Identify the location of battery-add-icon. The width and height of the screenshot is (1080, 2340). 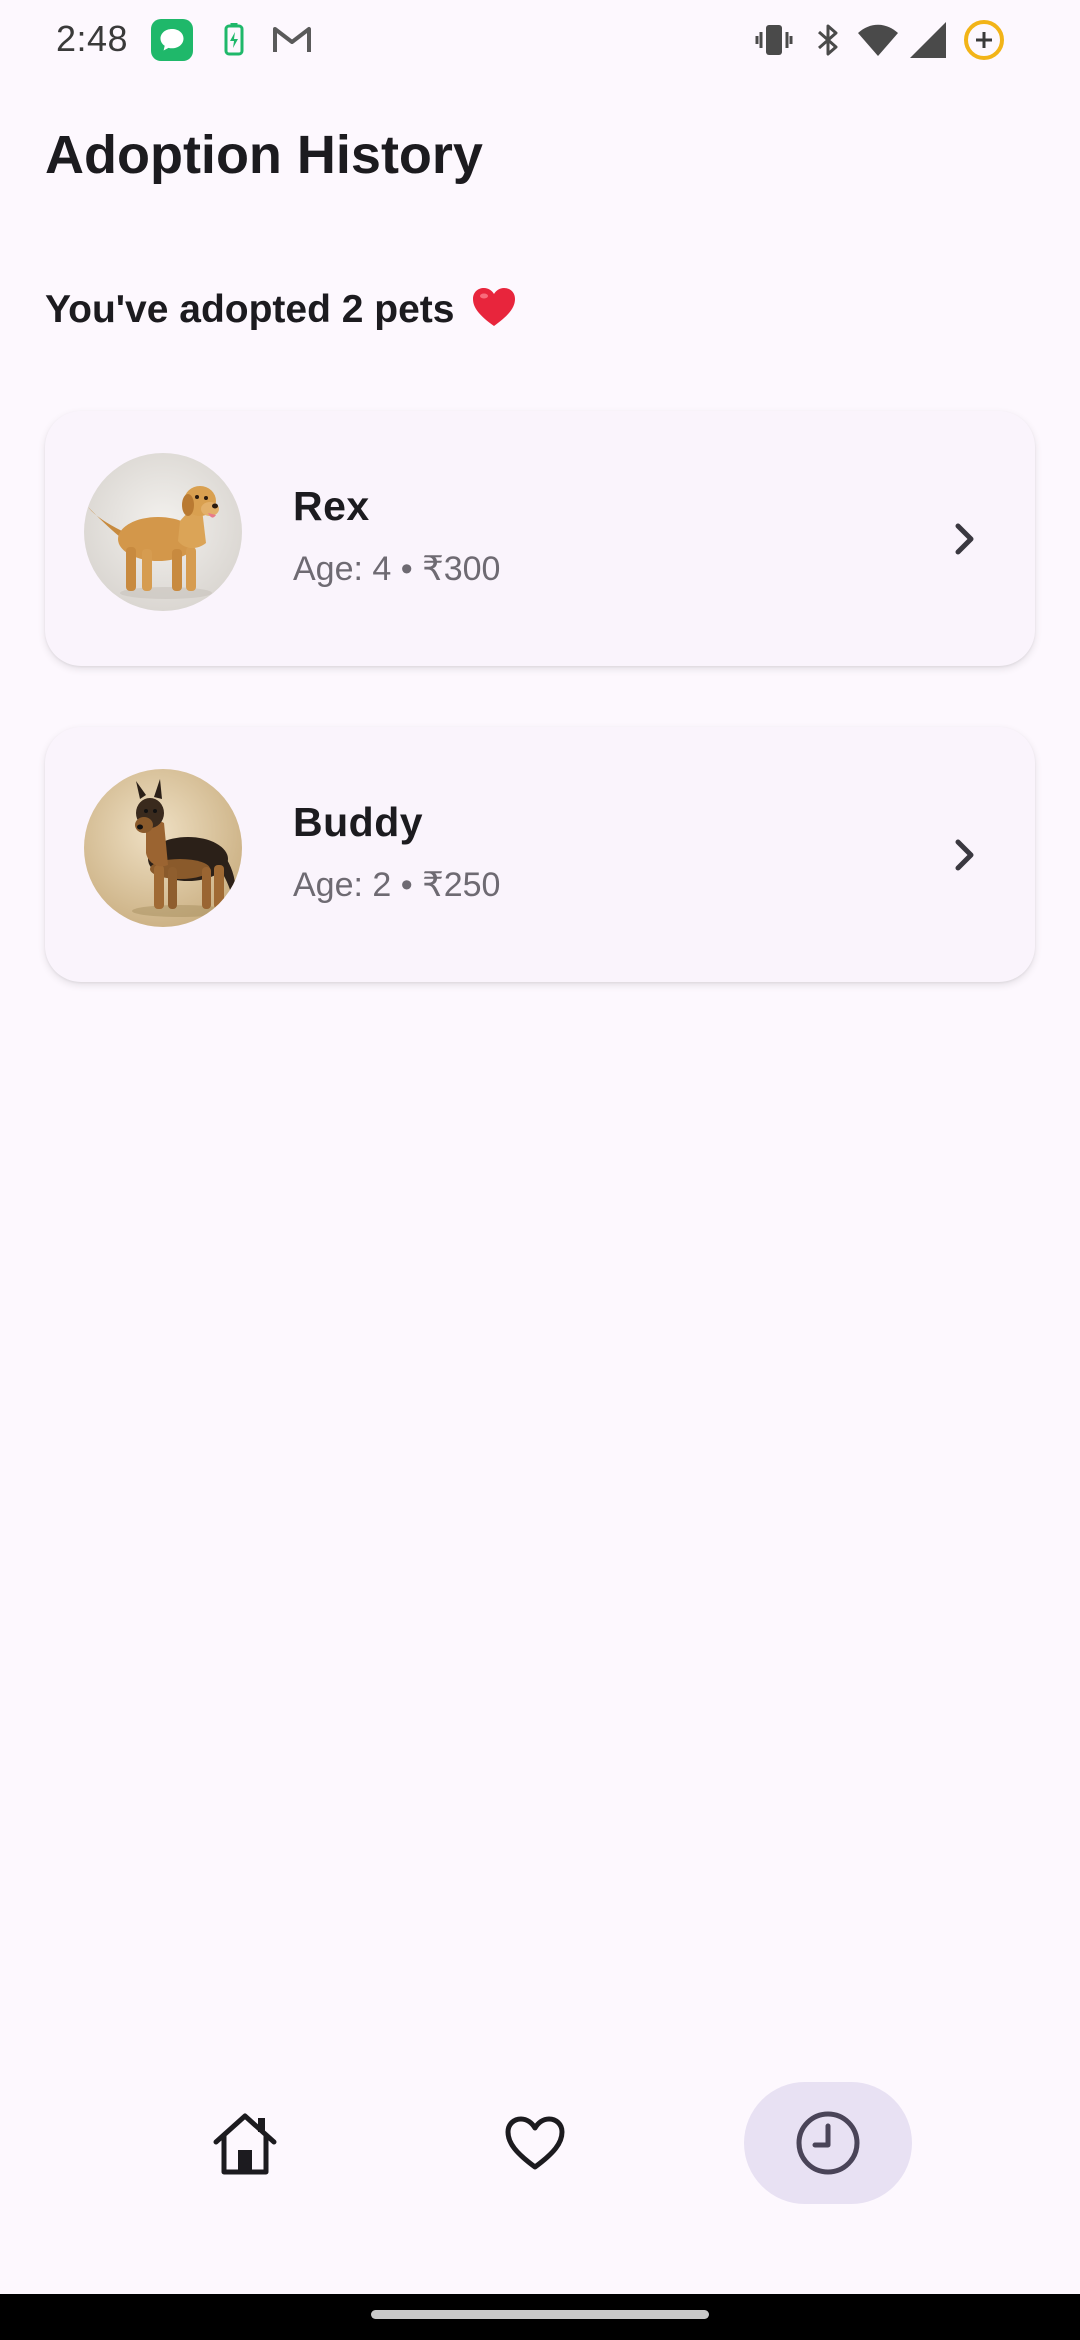
(984, 40).